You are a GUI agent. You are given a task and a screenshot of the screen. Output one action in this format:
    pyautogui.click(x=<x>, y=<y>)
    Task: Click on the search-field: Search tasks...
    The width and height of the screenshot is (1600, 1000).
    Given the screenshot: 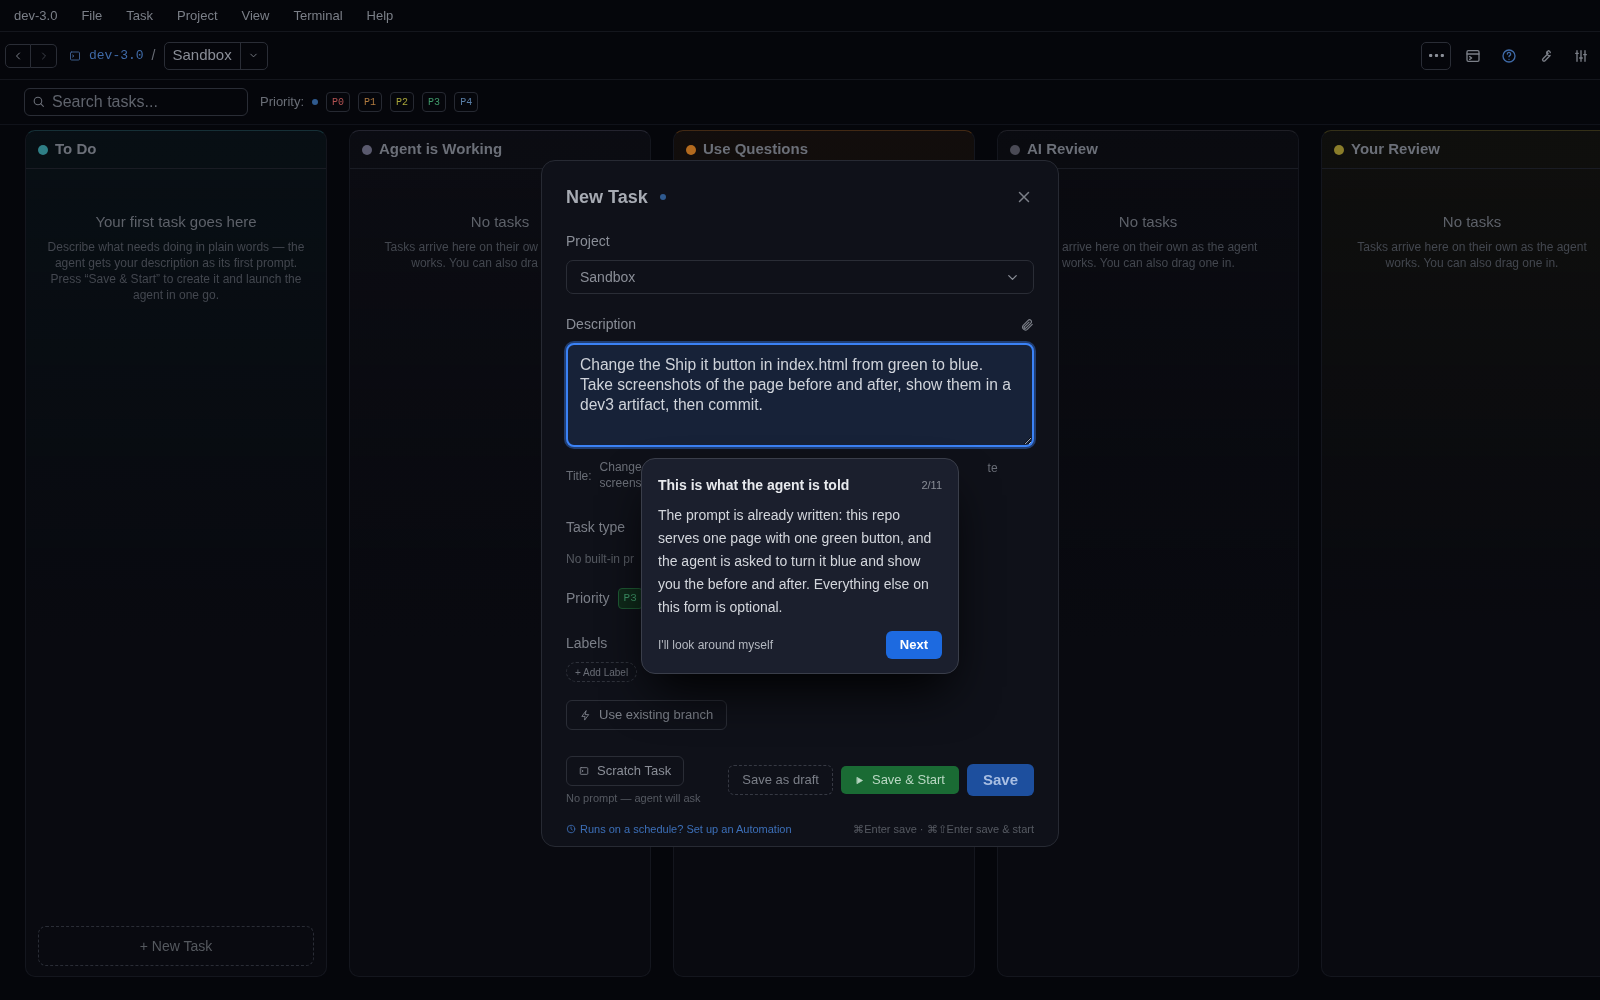 What is the action you would take?
    pyautogui.click(x=136, y=102)
    